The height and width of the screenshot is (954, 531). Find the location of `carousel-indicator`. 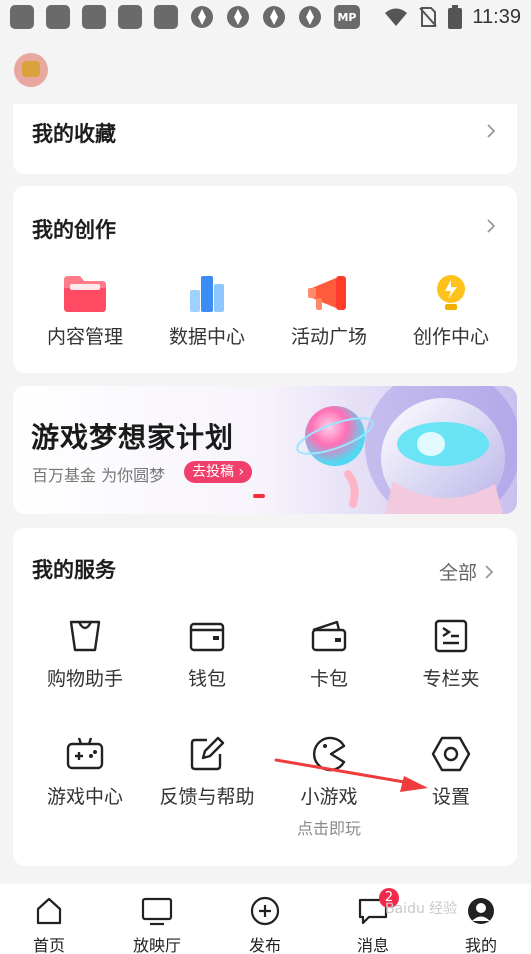

carousel-indicator is located at coordinates (259, 496).